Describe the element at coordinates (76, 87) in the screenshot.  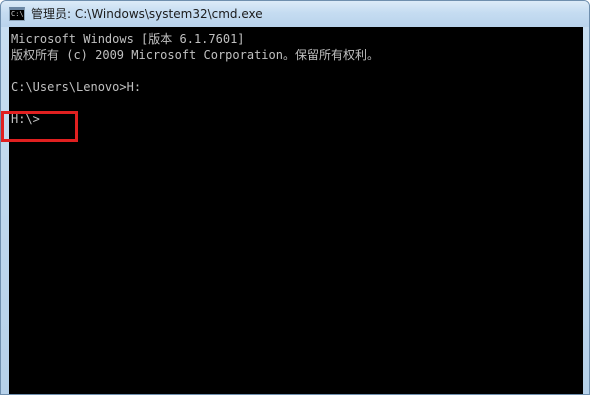
I see `console-line-command: C:\Users\Lenovo>H:` at that location.